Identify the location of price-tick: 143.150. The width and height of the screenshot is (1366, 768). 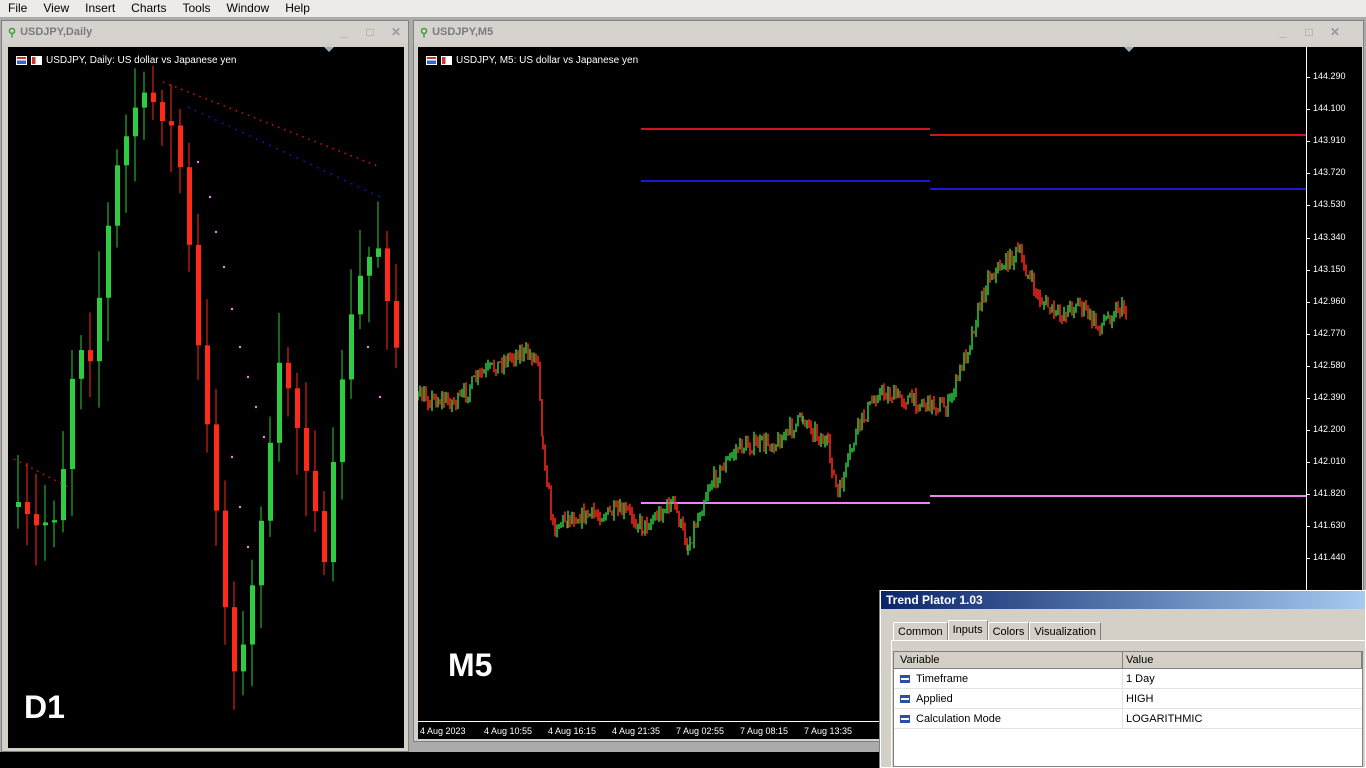
(1326, 269).